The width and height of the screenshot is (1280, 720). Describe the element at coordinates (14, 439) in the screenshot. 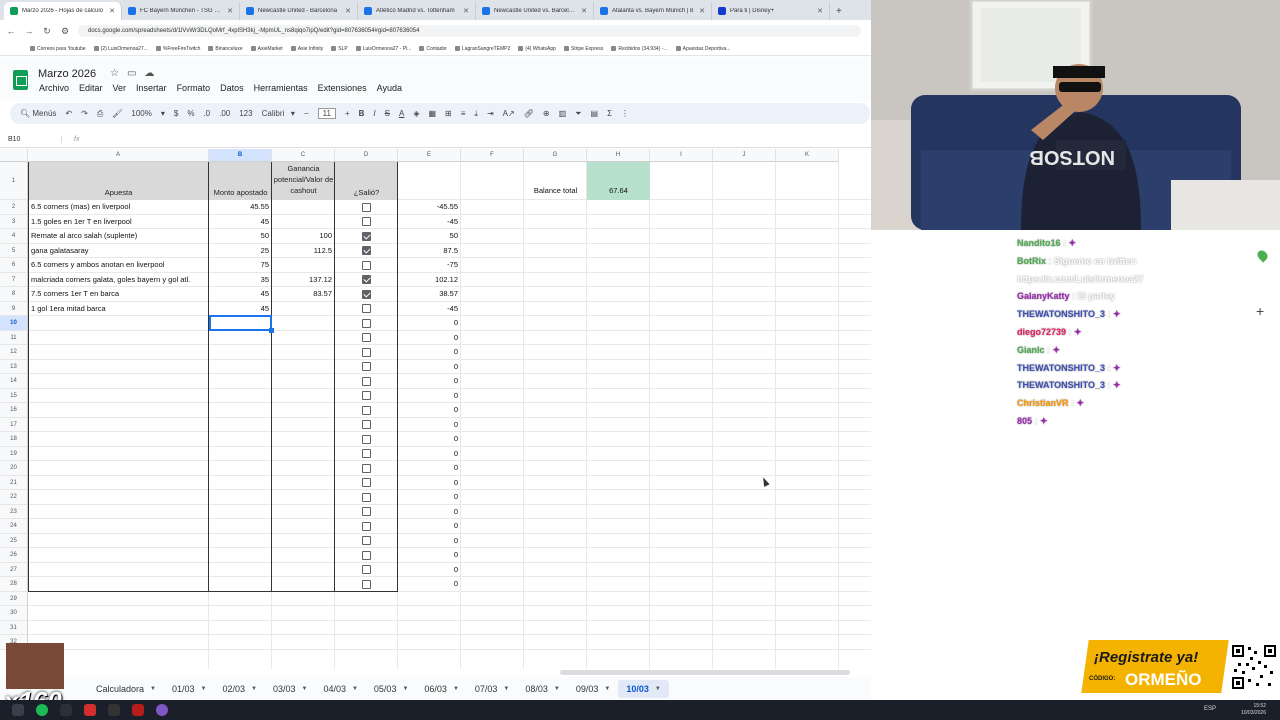

I see `row-header: 18` at that location.